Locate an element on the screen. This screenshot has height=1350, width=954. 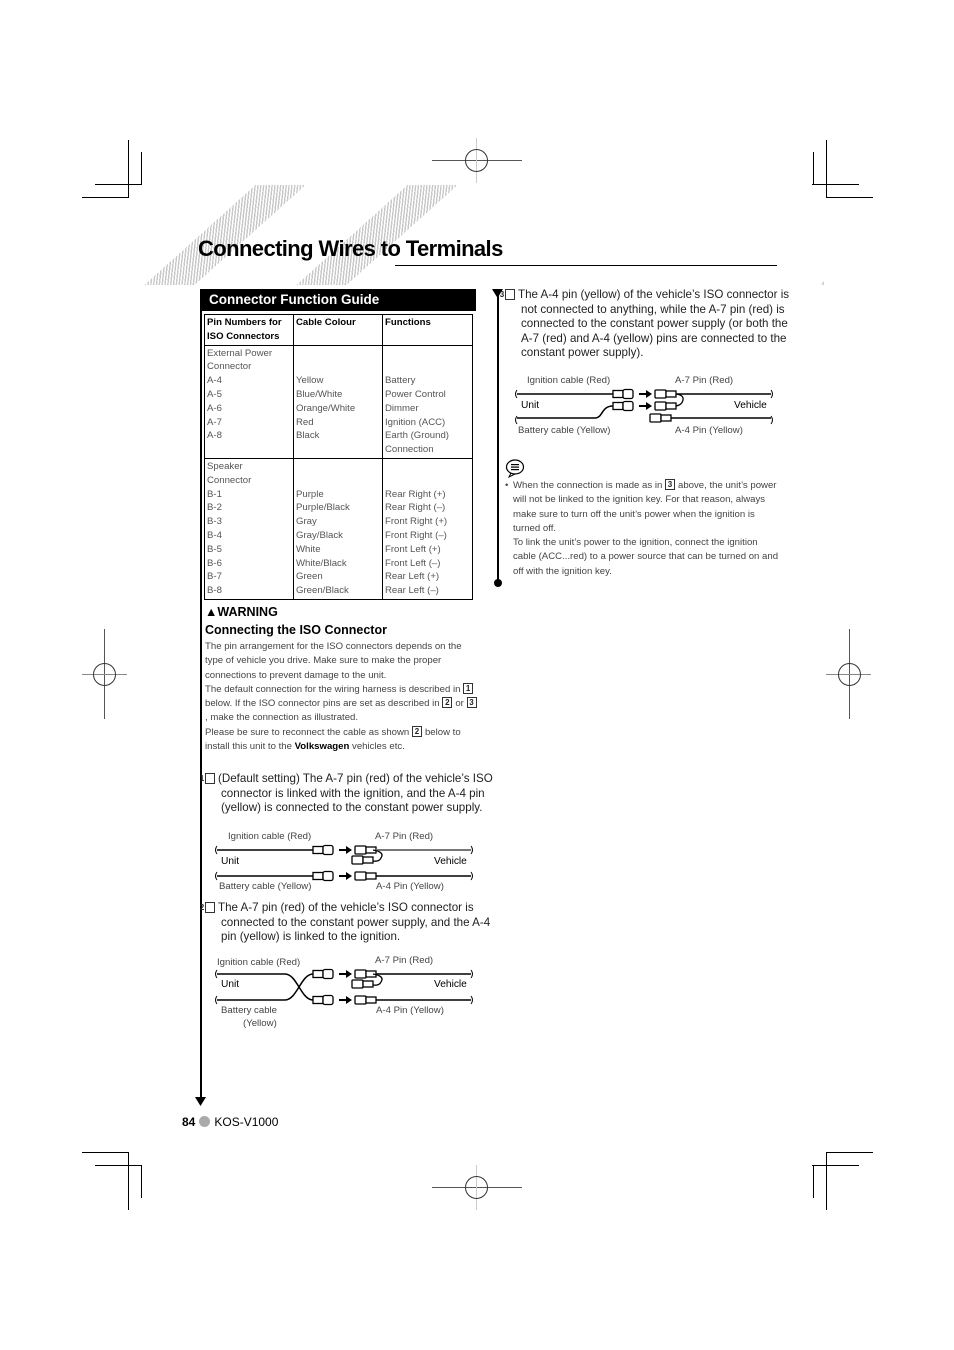
colour-value: Orange/White is located at coordinates (326, 408).